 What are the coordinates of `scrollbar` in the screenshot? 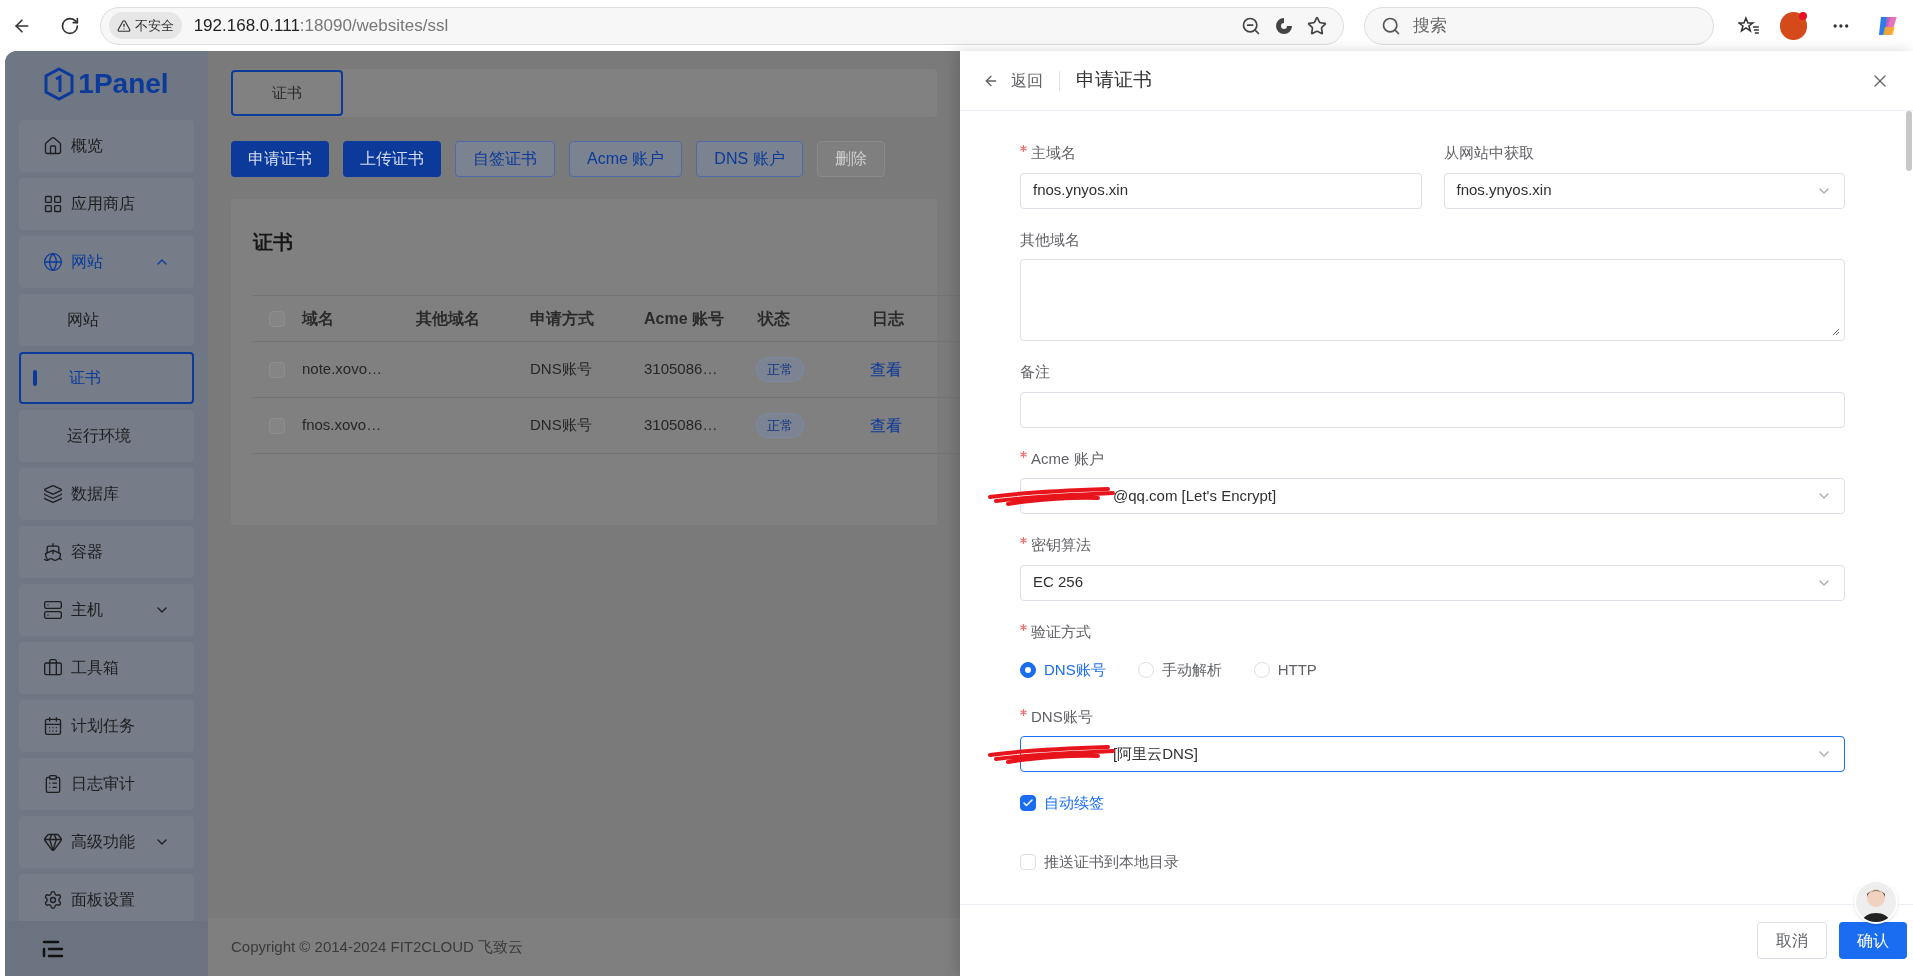 It's located at (1909, 141).